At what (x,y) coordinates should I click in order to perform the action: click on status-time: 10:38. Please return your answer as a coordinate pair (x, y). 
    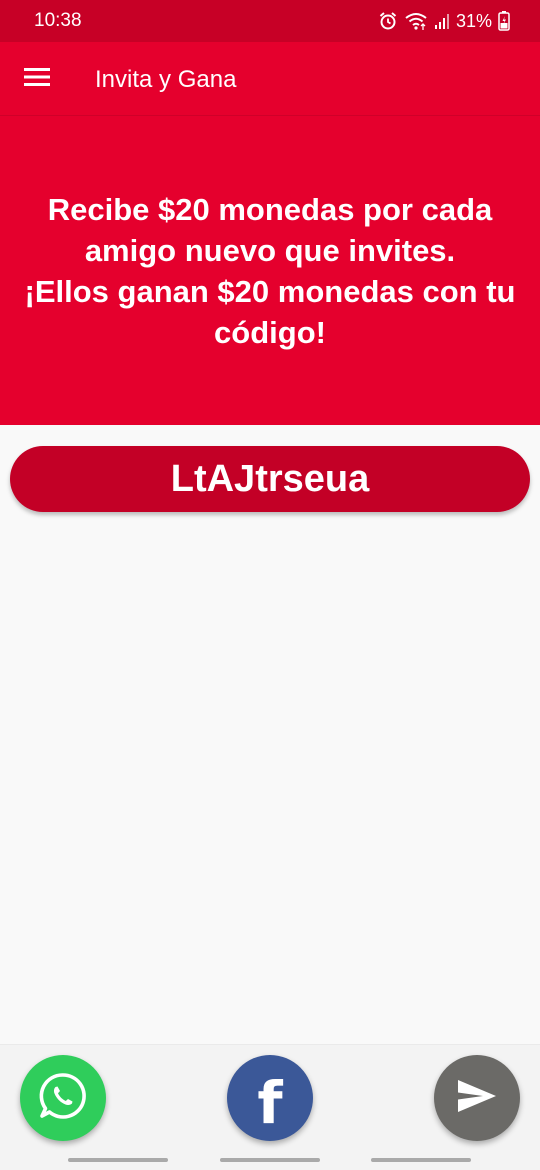
    Looking at the image, I should click on (58, 20).